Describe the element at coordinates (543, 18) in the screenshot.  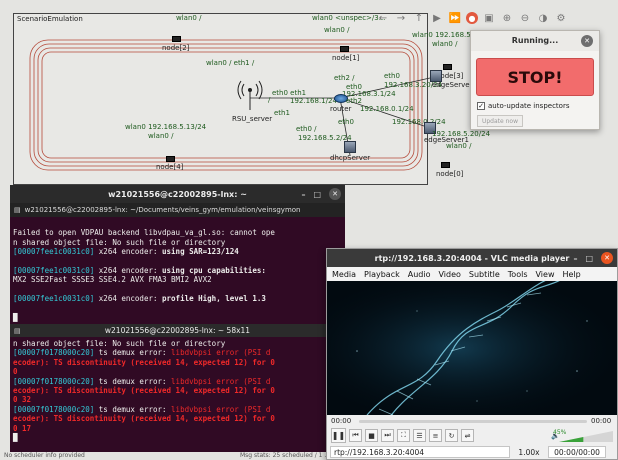
I see `layout-icon: ◑` at that location.